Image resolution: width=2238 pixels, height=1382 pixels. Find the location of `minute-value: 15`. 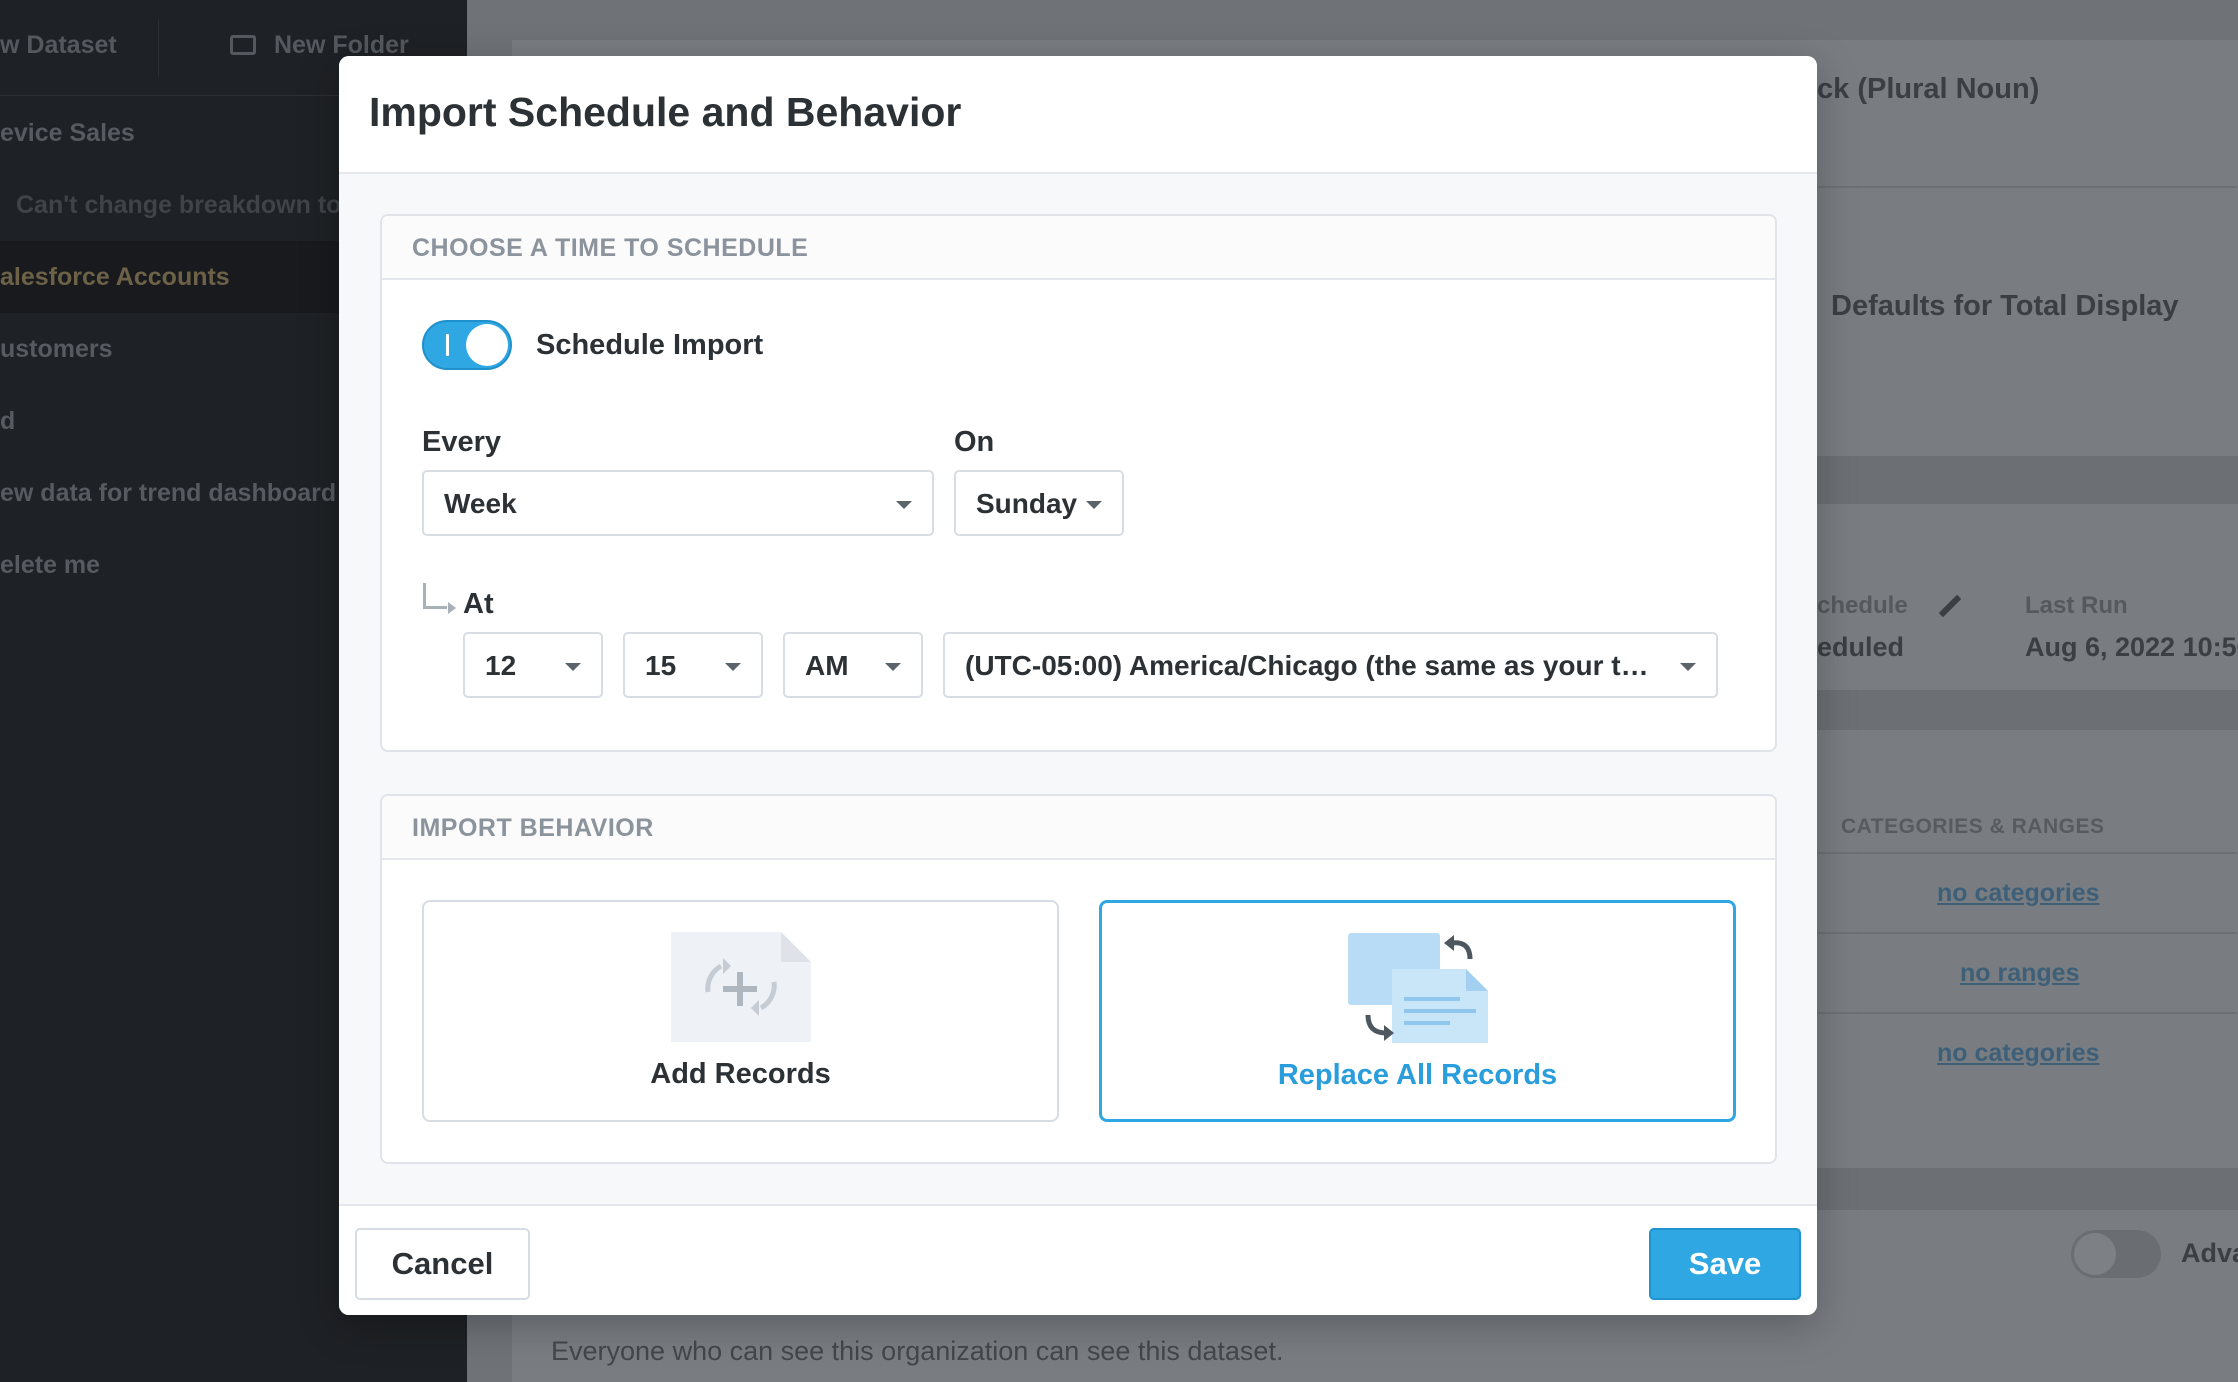

minute-value: 15 is located at coordinates (661, 665).